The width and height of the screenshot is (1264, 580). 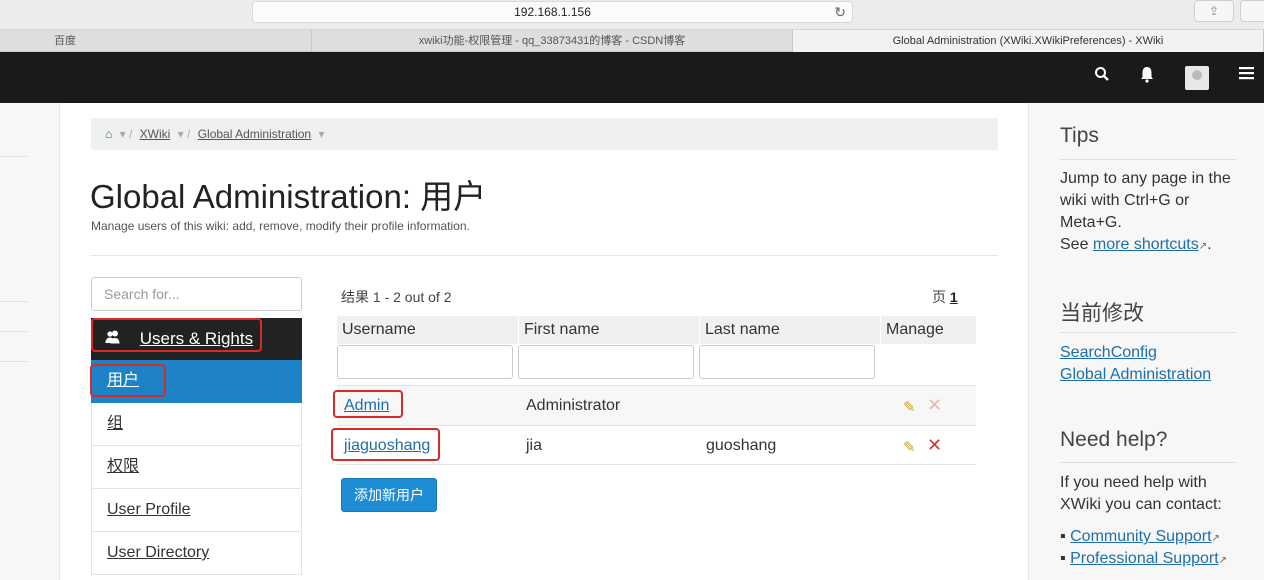 I want to click on browser-tab-baidu: 百度, so click(x=156, y=41).